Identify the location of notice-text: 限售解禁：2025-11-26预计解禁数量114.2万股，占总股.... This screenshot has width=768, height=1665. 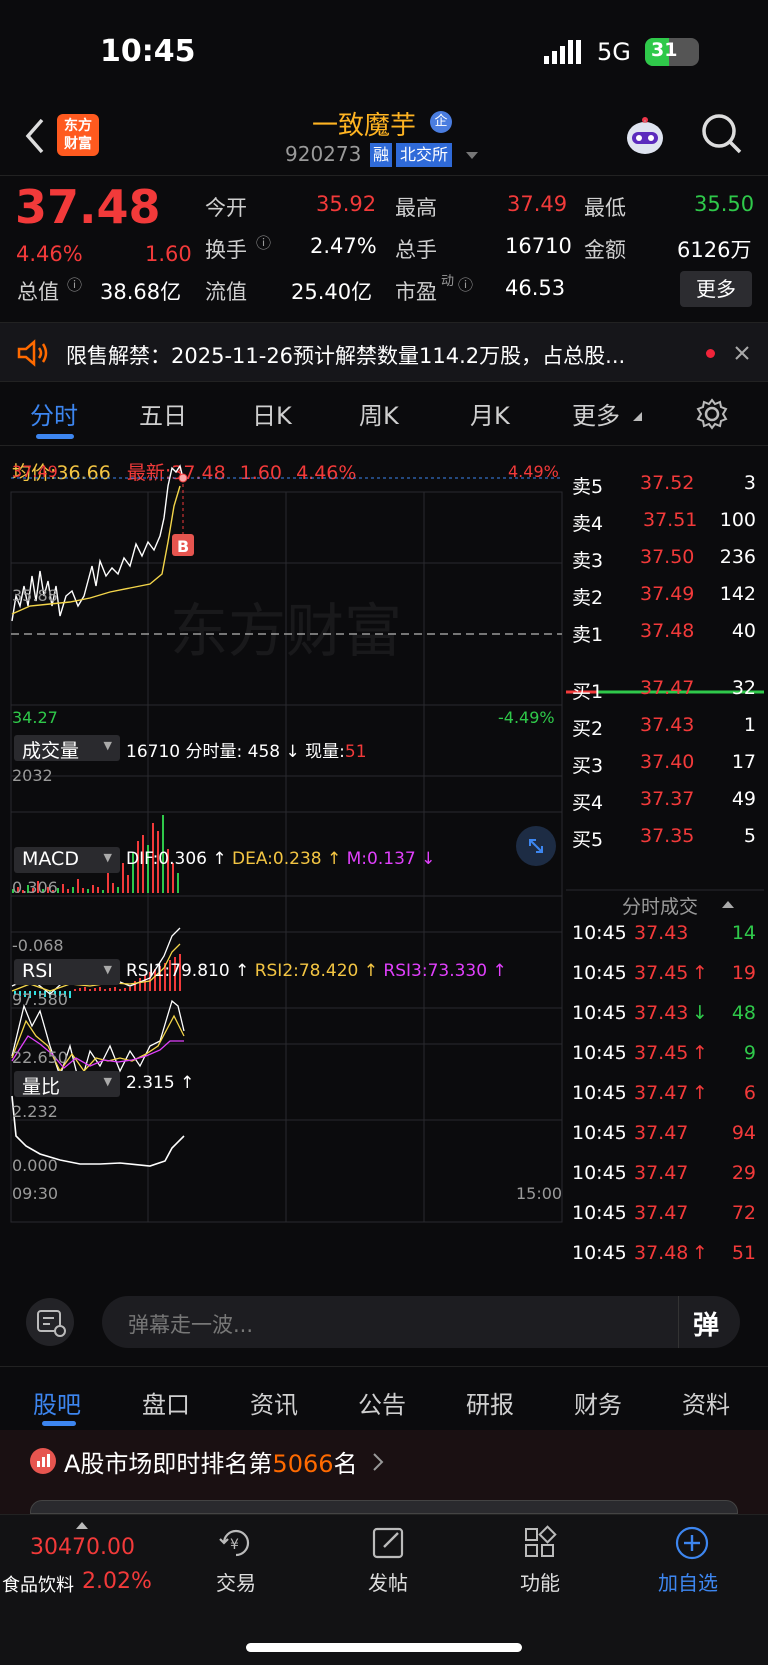
(346, 356).